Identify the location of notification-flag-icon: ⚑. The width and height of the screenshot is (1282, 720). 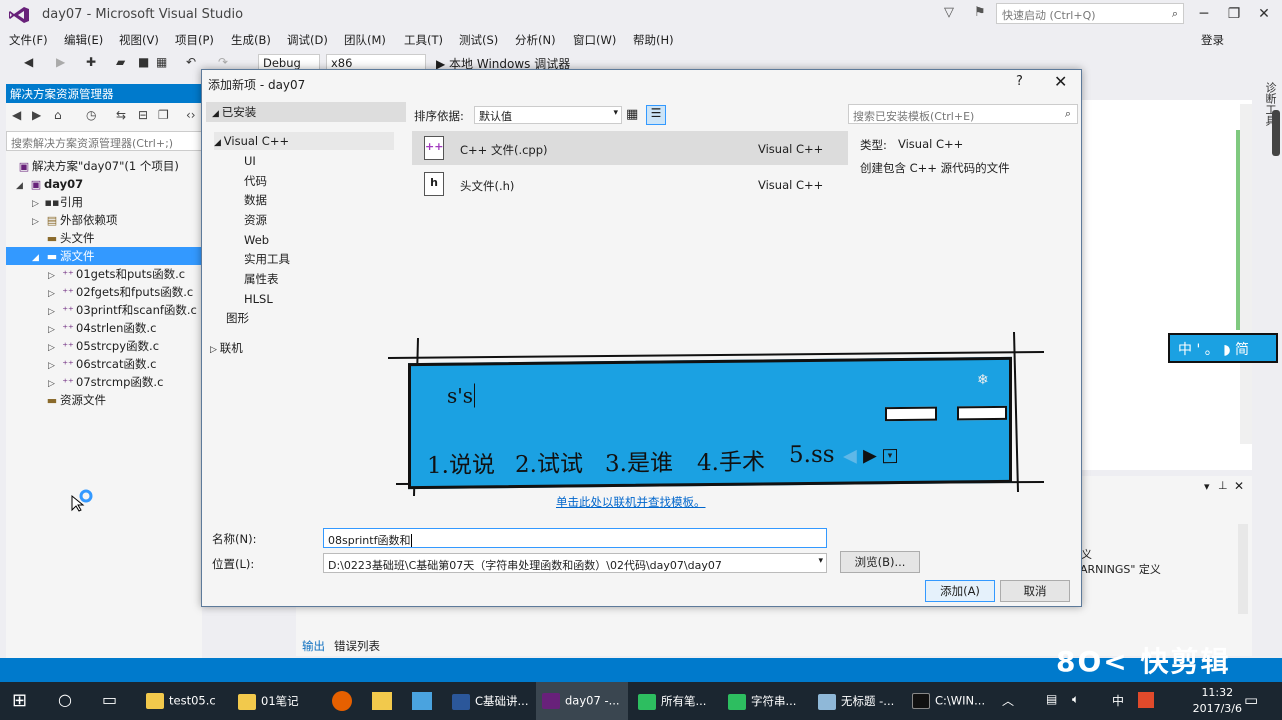
(980, 12).